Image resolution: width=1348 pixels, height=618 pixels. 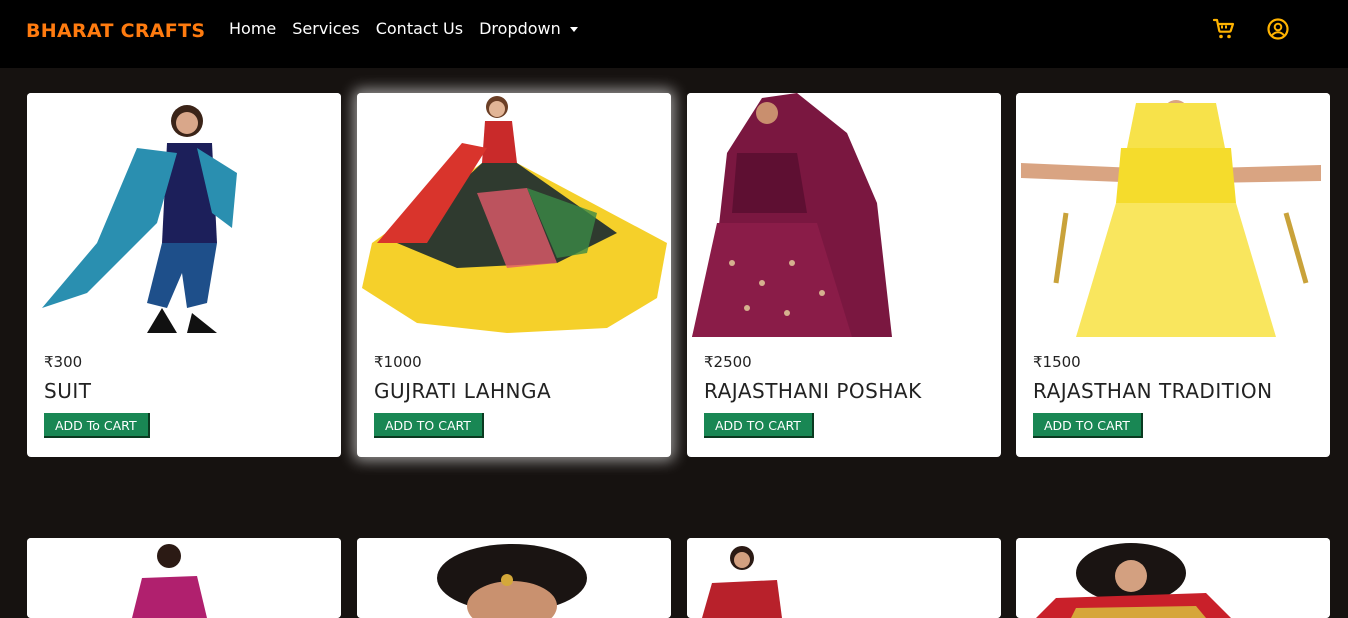 I want to click on add-to-cart-button: ADD To CART, so click(x=97, y=425).